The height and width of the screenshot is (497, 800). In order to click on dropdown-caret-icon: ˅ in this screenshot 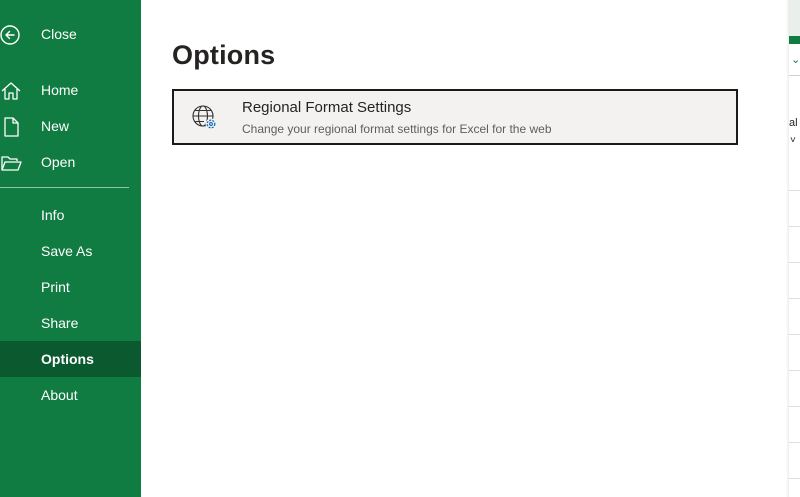, I will do `click(793, 140)`.